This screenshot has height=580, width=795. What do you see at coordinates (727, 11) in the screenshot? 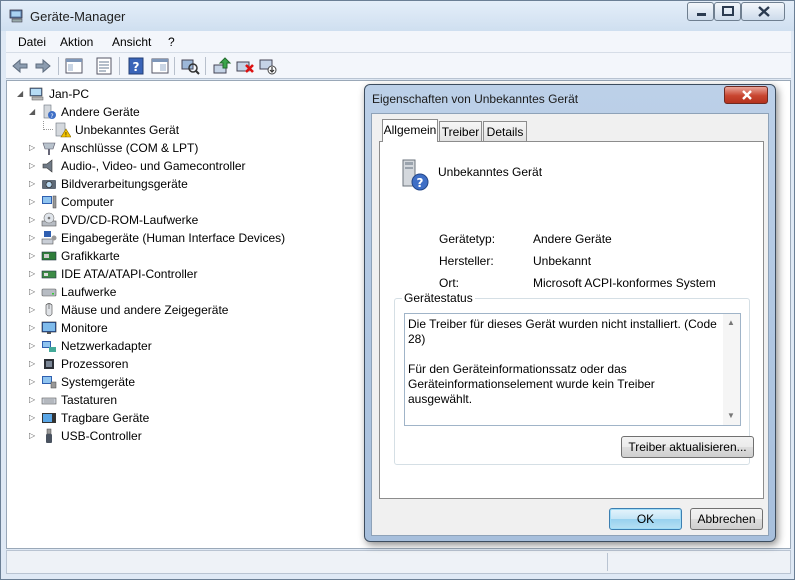
I see `maximize-button` at bounding box center [727, 11].